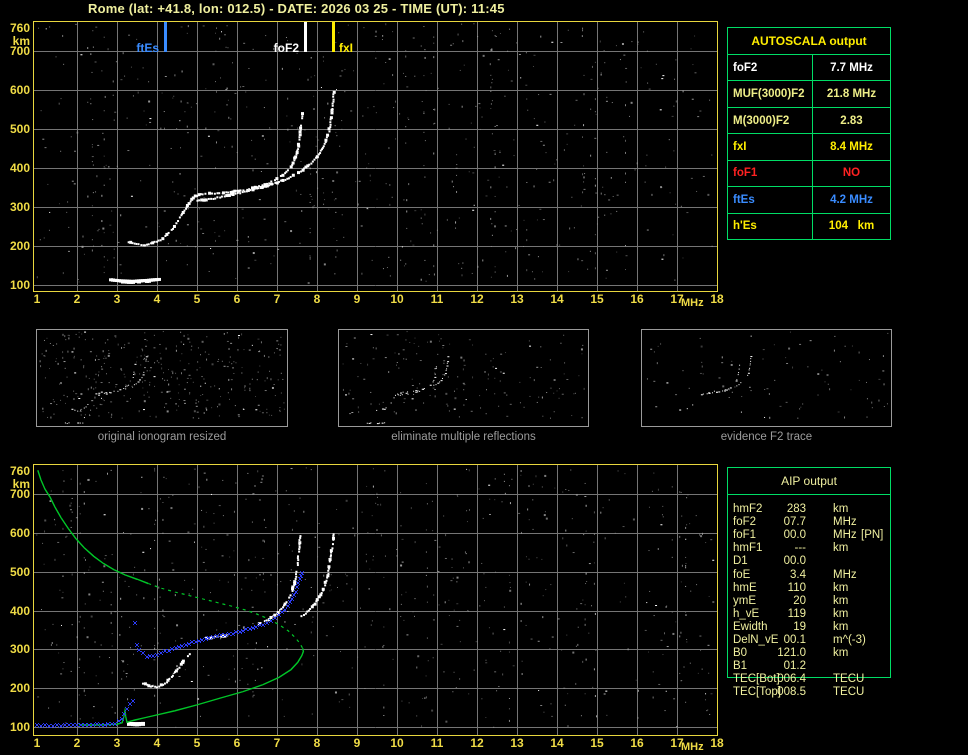 This screenshot has height=755, width=968. I want to click on aip-row-value: 01.2, so click(794, 666).